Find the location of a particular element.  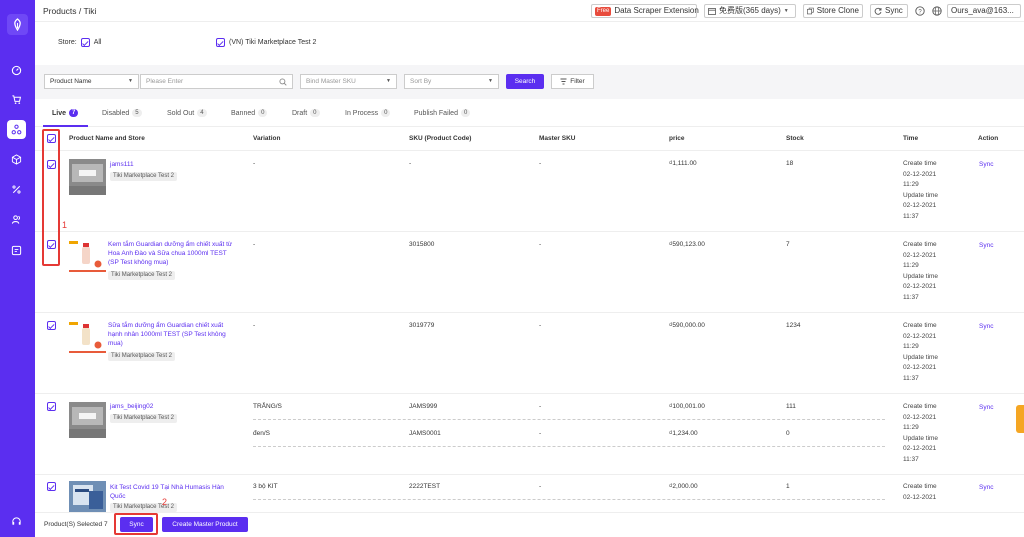

sort-by-select: Sort By ▼ is located at coordinates (451, 81).